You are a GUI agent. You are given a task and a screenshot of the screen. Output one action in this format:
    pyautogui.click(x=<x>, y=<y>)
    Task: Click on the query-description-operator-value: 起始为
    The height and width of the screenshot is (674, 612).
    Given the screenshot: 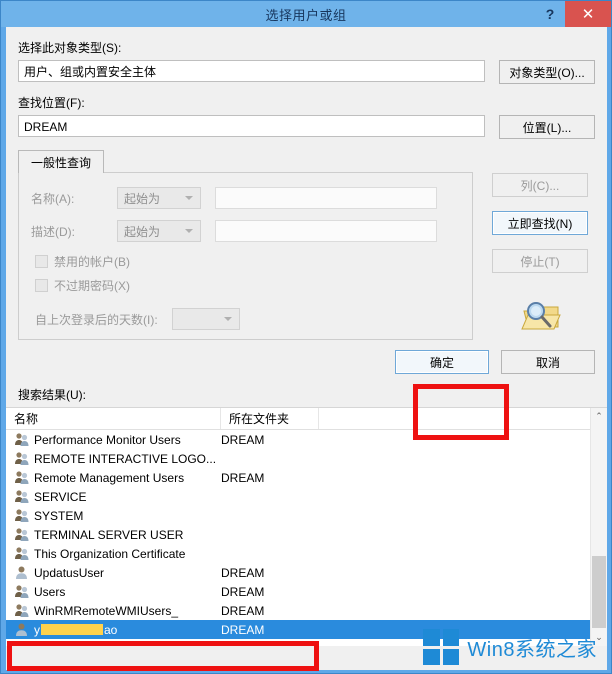 What is the action you would take?
    pyautogui.click(x=142, y=231)
    